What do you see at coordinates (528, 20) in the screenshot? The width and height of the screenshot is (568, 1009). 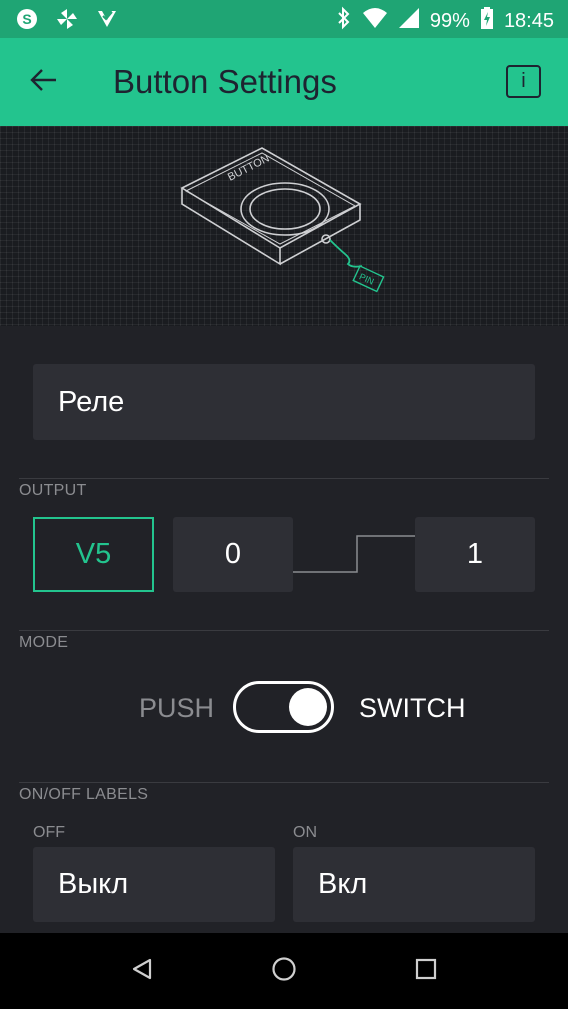 I see `clock: 18:45` at bounding box center [528, 20].